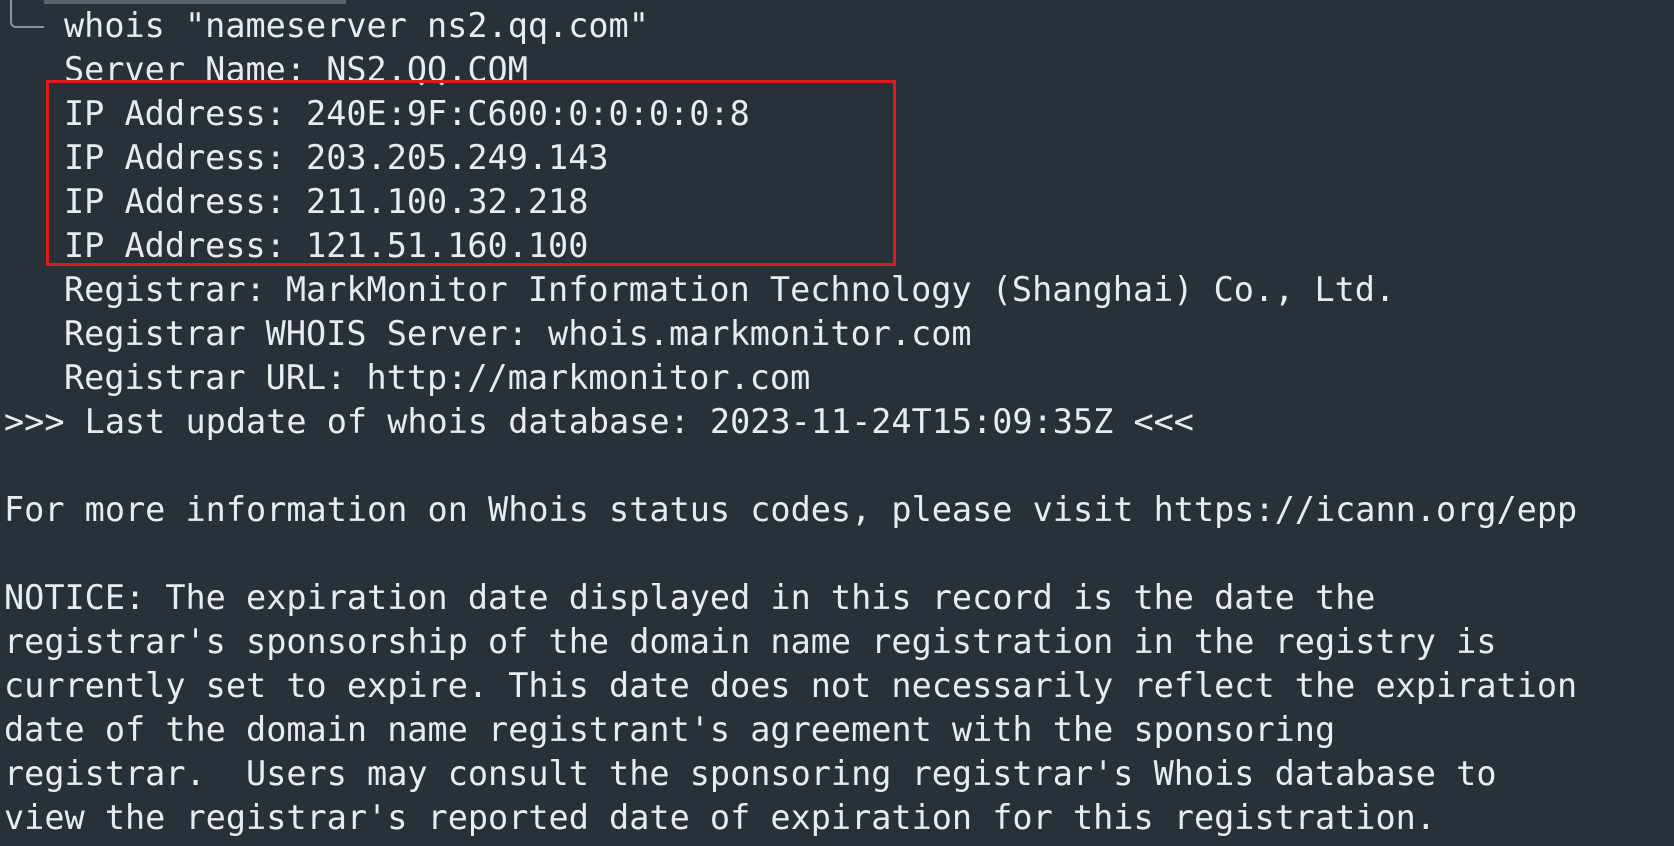 The image size is (1674, 846). Describe the element at coordinates (471, 173) in the screenshot. I see `ip-address-highlight-box` at that location.